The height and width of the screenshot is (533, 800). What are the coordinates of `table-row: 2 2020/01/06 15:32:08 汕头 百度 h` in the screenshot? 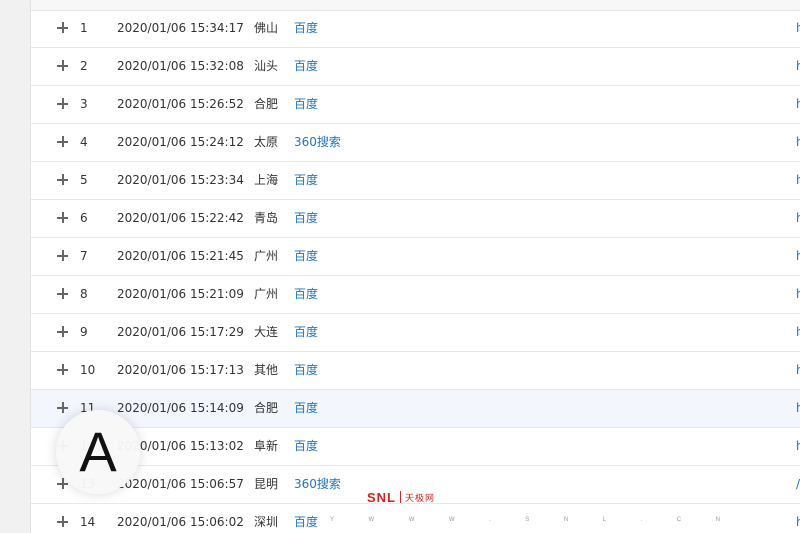 It's located at (415, 67).